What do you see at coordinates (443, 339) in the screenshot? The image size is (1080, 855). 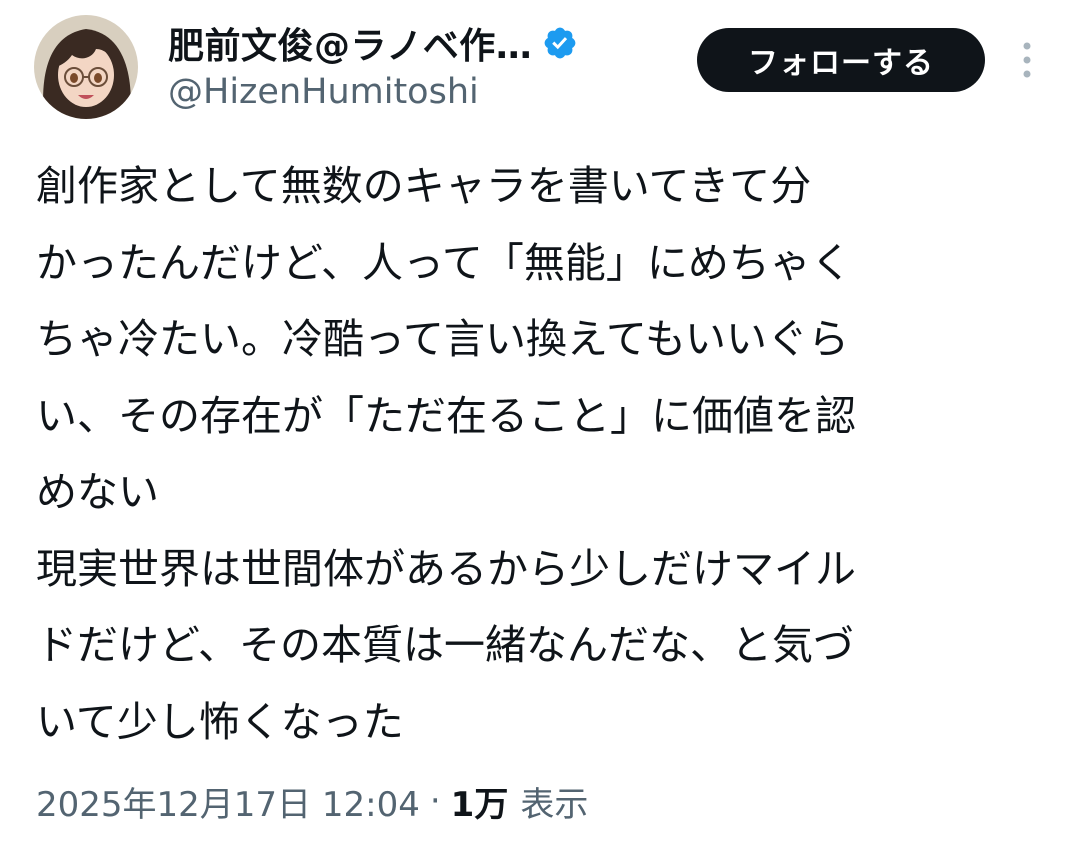 I see `tweet-line: ちゃ冷たい。冷酷って言い換えてもいいぐら` at bounding box center [443, 339].